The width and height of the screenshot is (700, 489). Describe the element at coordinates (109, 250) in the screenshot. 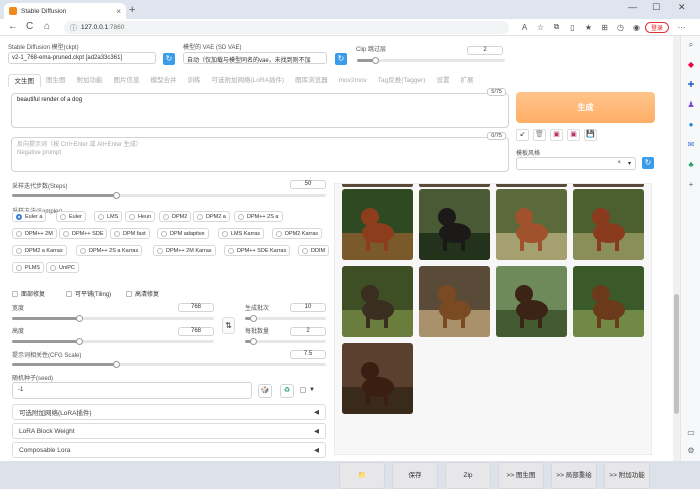

I see `sampler-radio: DPM++ 2S a Karras` at that location.